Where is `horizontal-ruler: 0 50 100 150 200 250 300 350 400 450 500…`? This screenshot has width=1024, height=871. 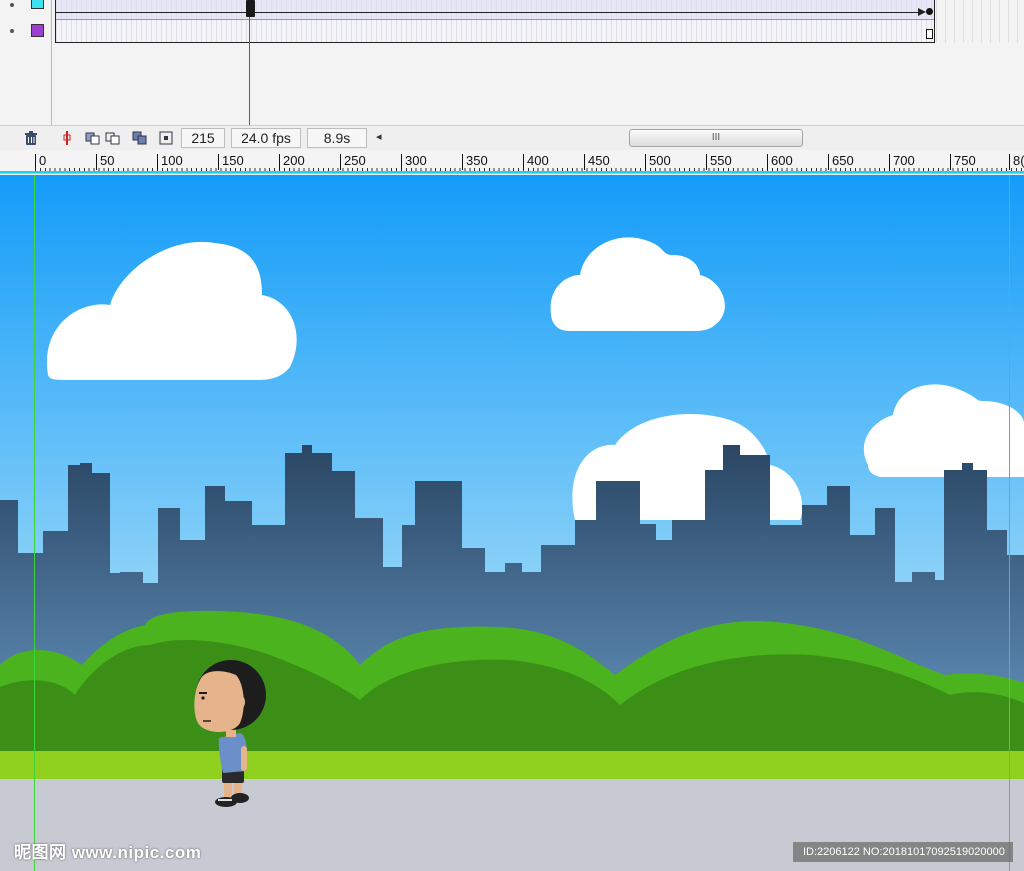 horizontal-ruler: 0 50 100 150 200 250 300 350 400 450 500… is located at coordinates (512, 162).